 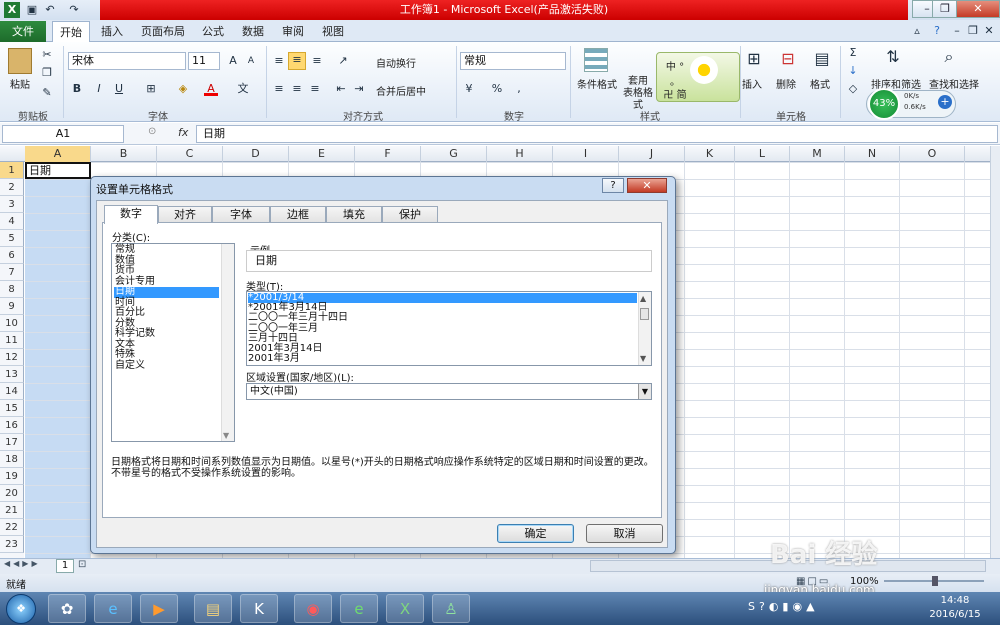 What do you see at coordinates (343, 61) in the screenshot?
I see `orientation-icon: ↗` at bounding box center [343, 61].